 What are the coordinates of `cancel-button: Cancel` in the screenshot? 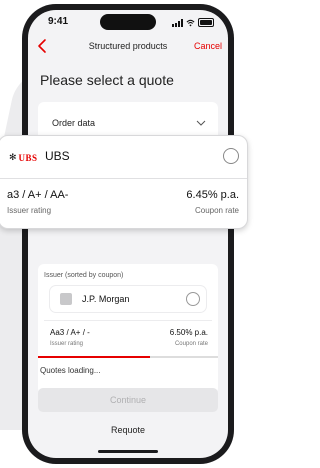 It's located at (208, 46).